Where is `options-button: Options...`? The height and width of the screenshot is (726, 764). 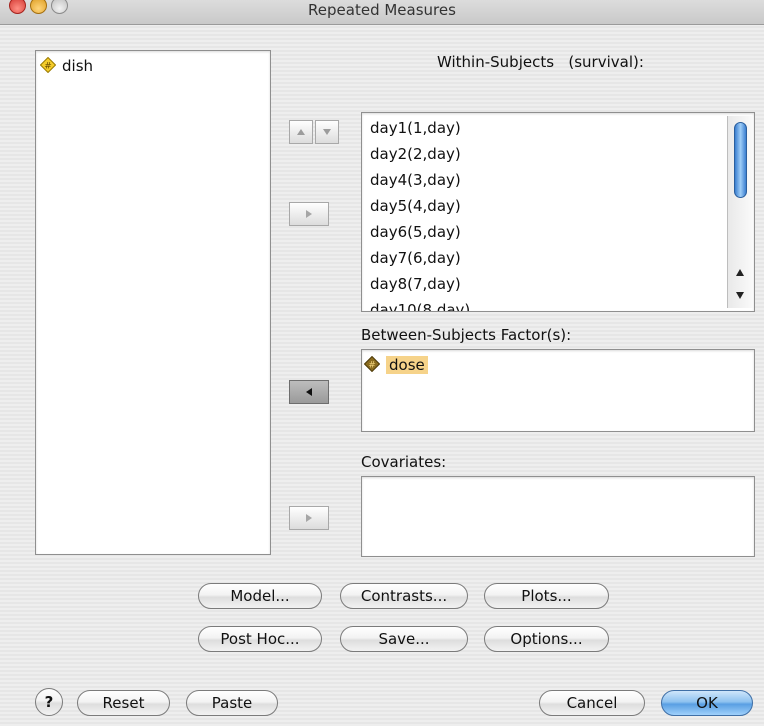
options-button: Options... is located at coordinates (546, 639).